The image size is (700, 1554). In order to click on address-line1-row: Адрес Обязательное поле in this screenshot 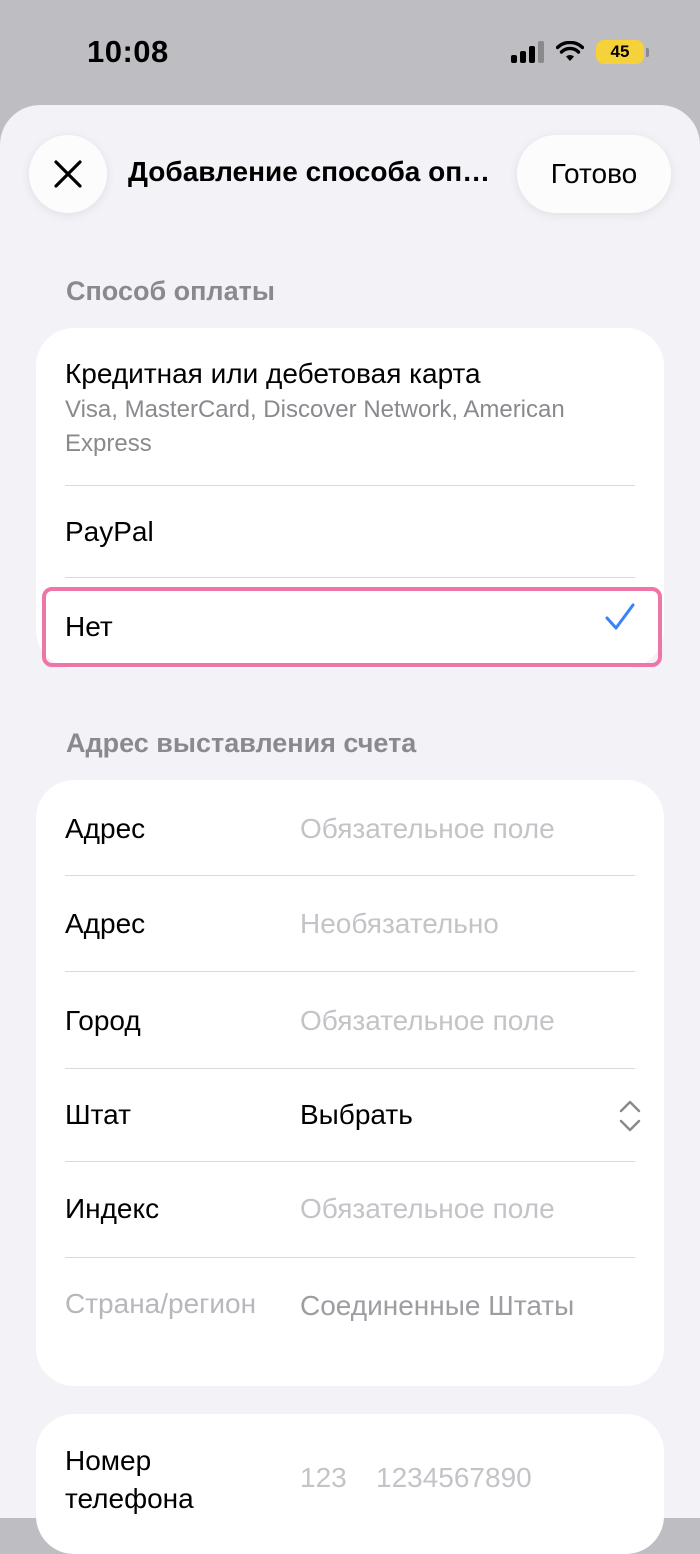, I will do `click(350, 827)`.